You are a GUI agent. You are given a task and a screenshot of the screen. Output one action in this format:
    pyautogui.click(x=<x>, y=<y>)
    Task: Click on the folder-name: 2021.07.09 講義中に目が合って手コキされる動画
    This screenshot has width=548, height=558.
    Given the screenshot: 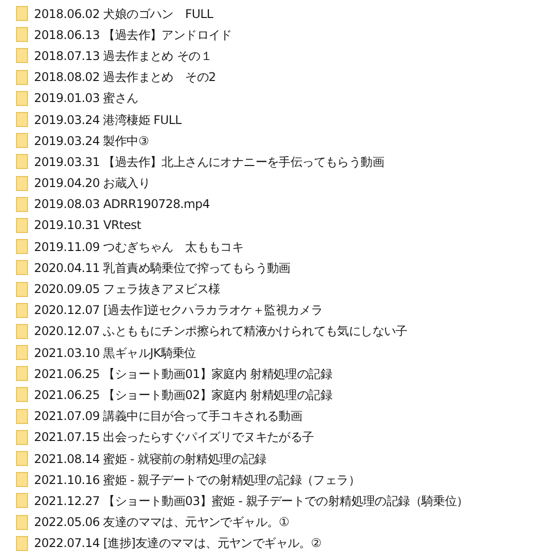 What is the action you would take?
    pyautogui.click(x=168, y=416)
    